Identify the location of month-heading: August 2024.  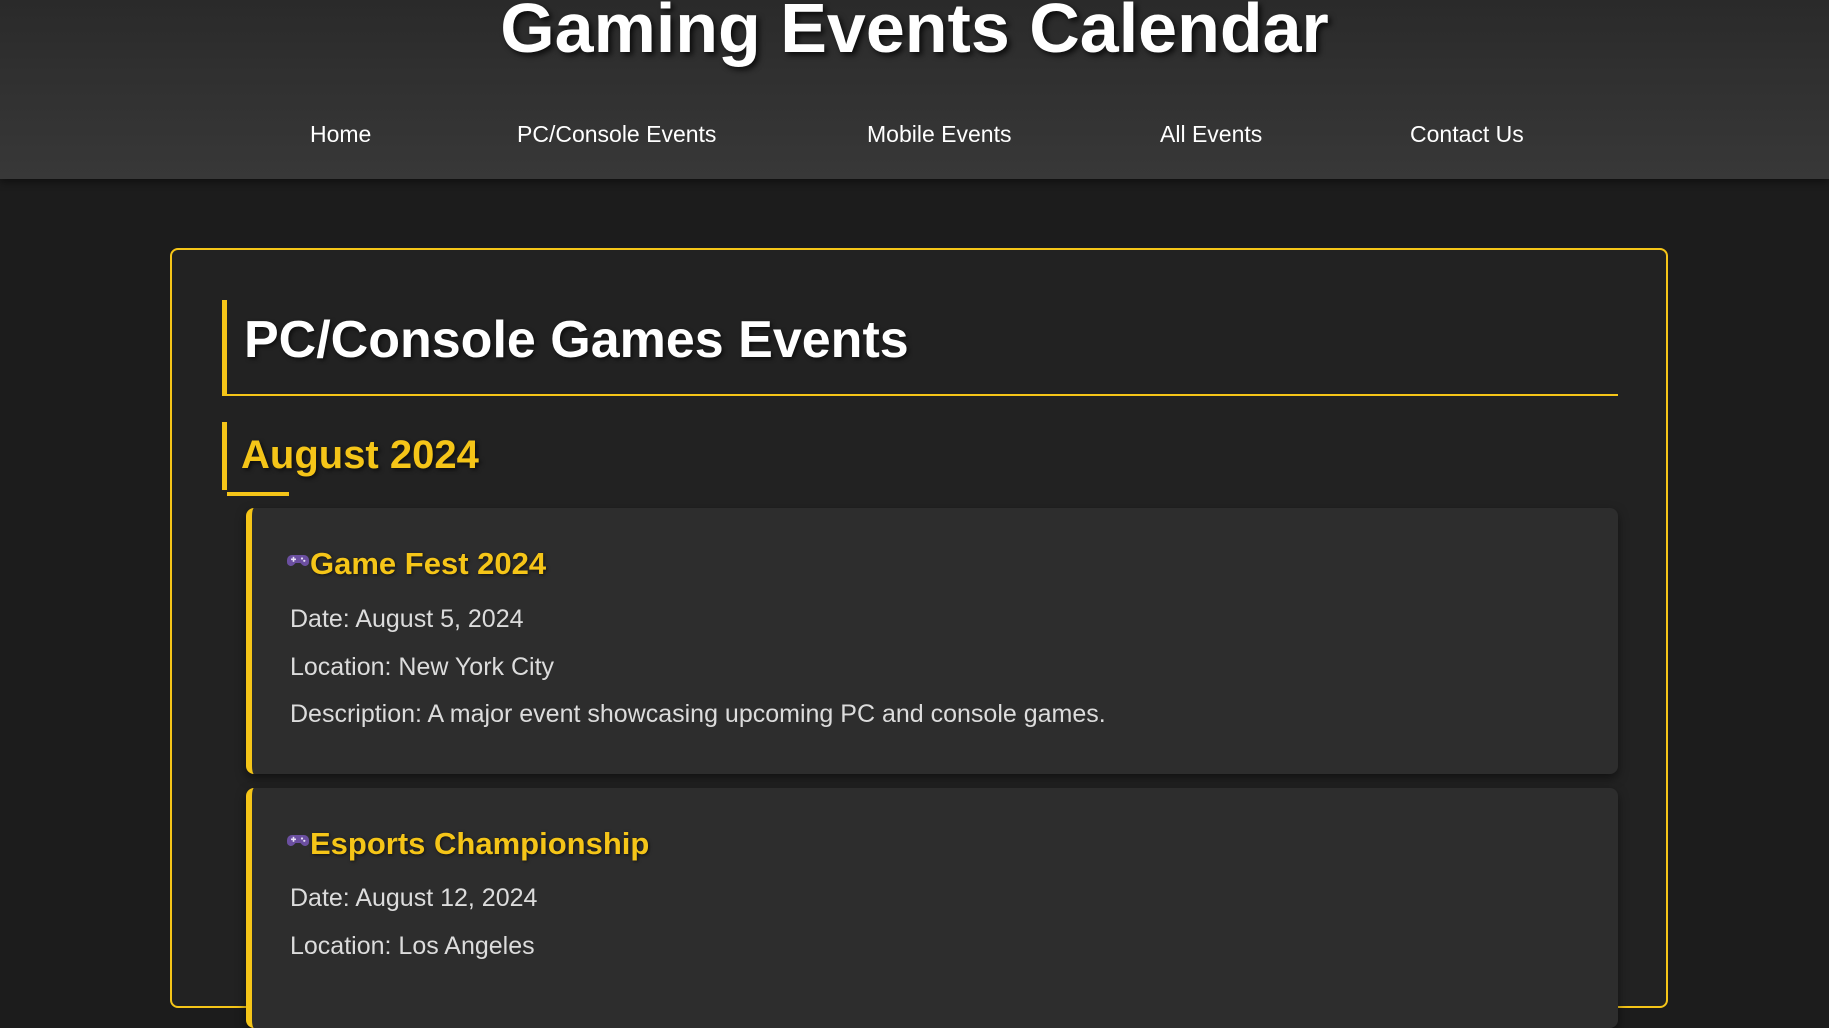
(522, 456).